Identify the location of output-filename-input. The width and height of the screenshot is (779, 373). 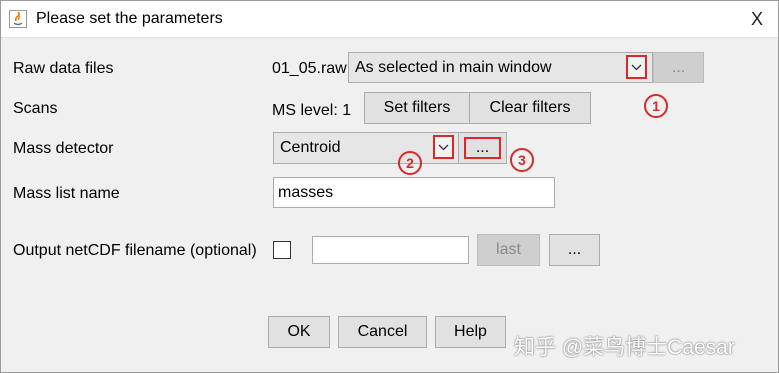
(390, 250).